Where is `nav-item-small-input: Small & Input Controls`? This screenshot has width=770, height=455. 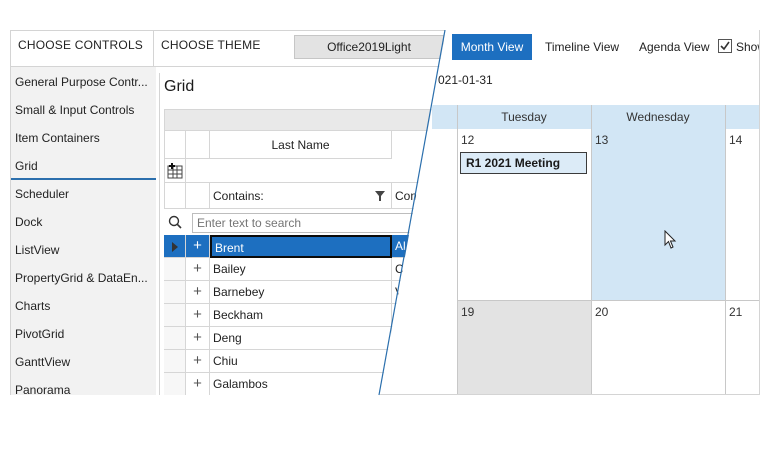 nav-item-small-input: Small & Input Controls is located at coordinates (85, 110).